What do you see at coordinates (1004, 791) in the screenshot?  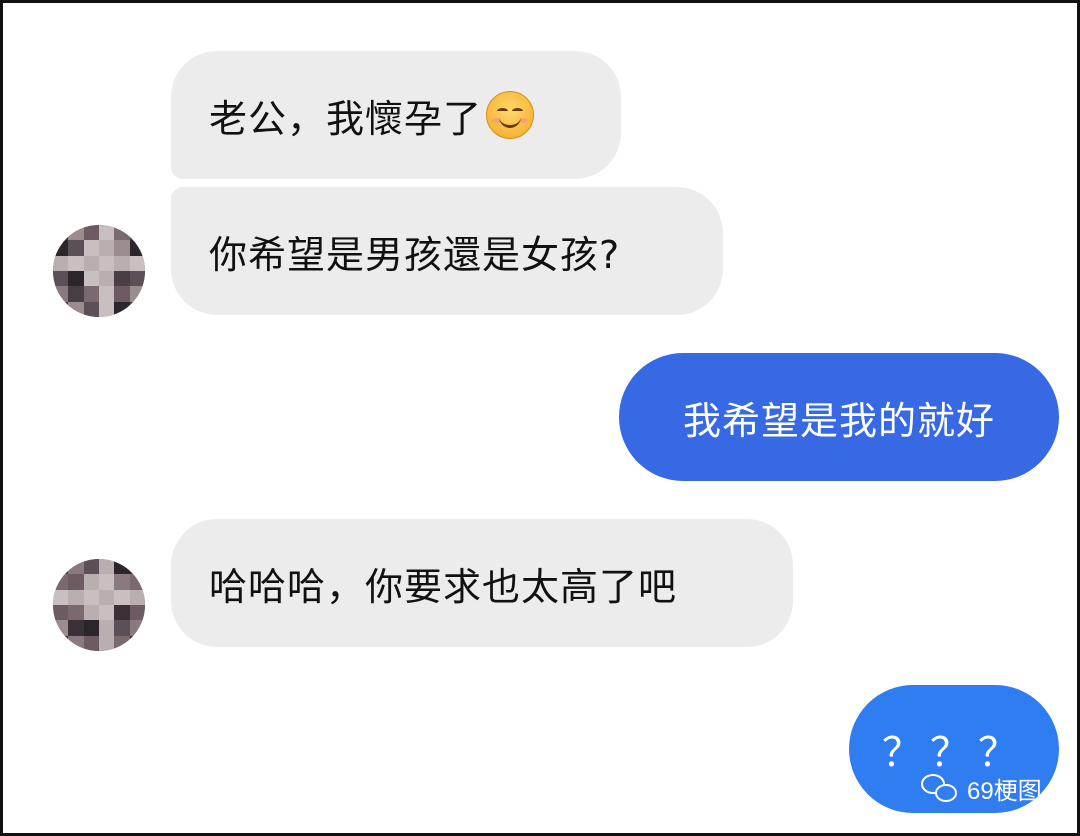 I see `watermark-text: 69梗图` at bounding box center [1004, 791].